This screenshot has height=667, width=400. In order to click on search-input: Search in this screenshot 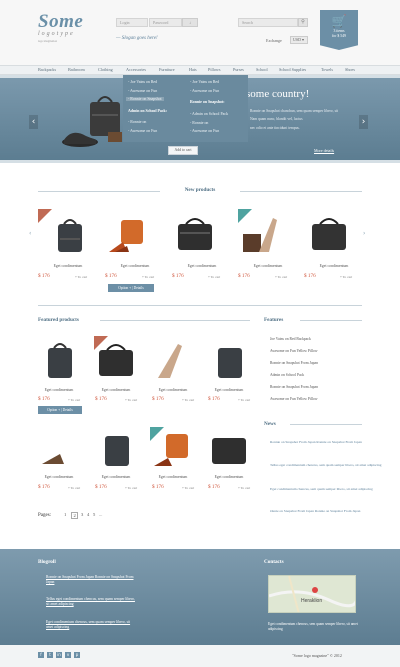, I will do `click(268, 22)`.